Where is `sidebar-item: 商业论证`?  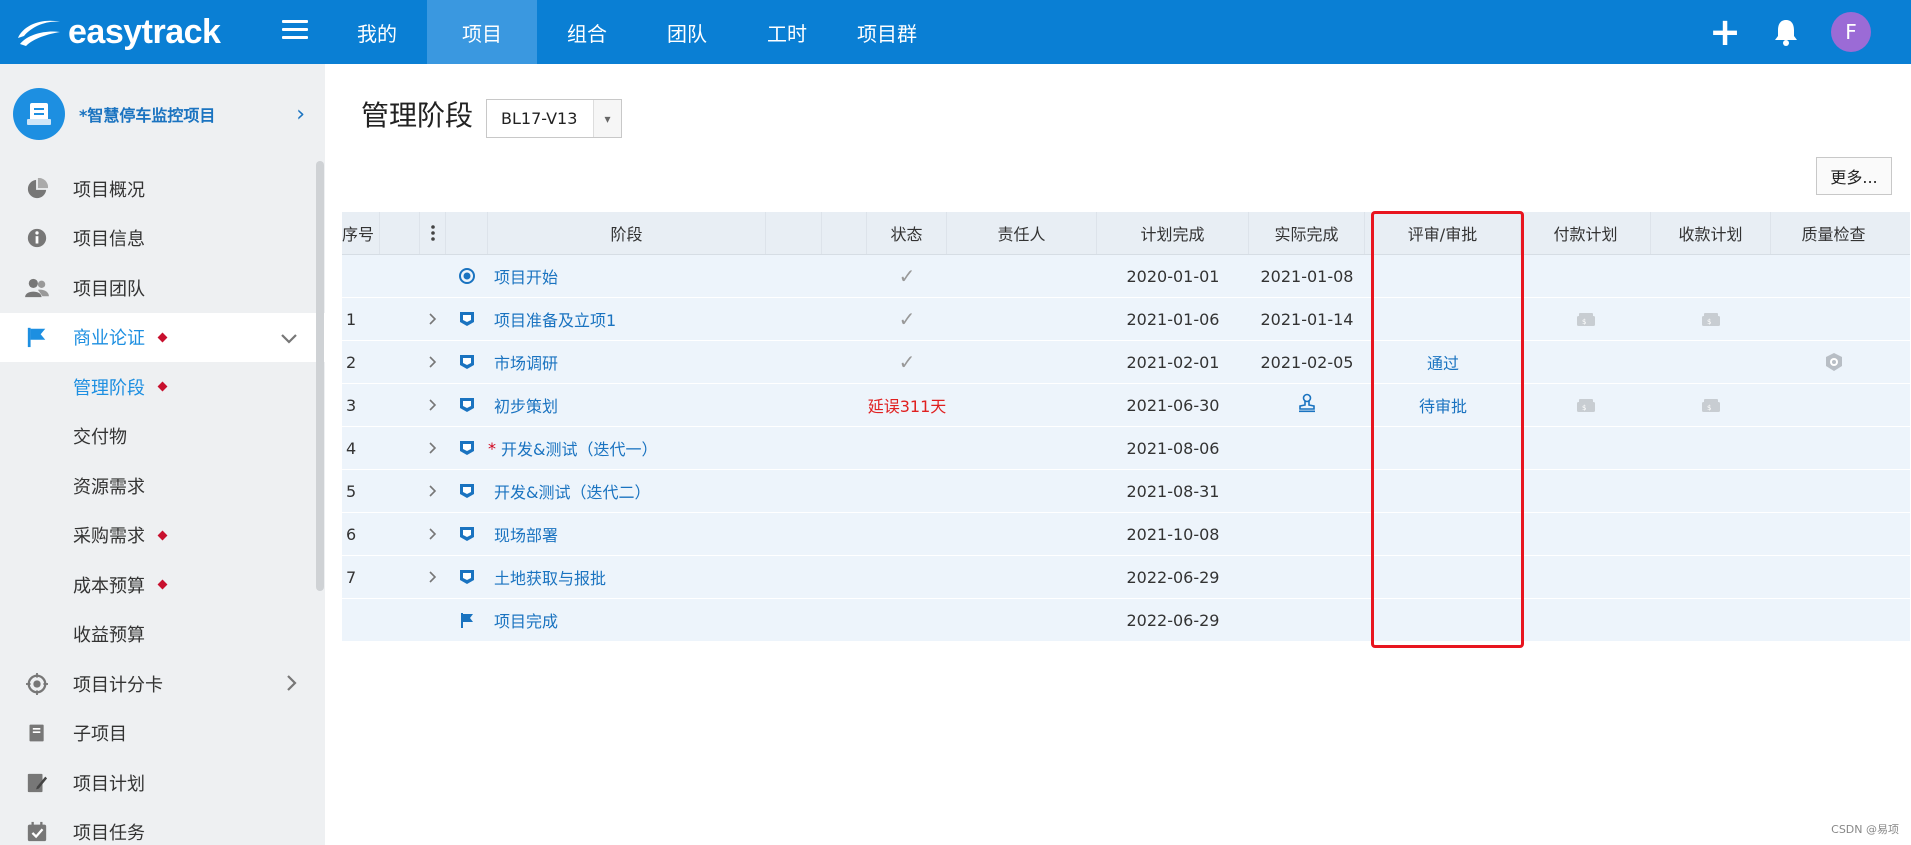
sidebar-item: 商业论证 is located at coordinates (162, 337).